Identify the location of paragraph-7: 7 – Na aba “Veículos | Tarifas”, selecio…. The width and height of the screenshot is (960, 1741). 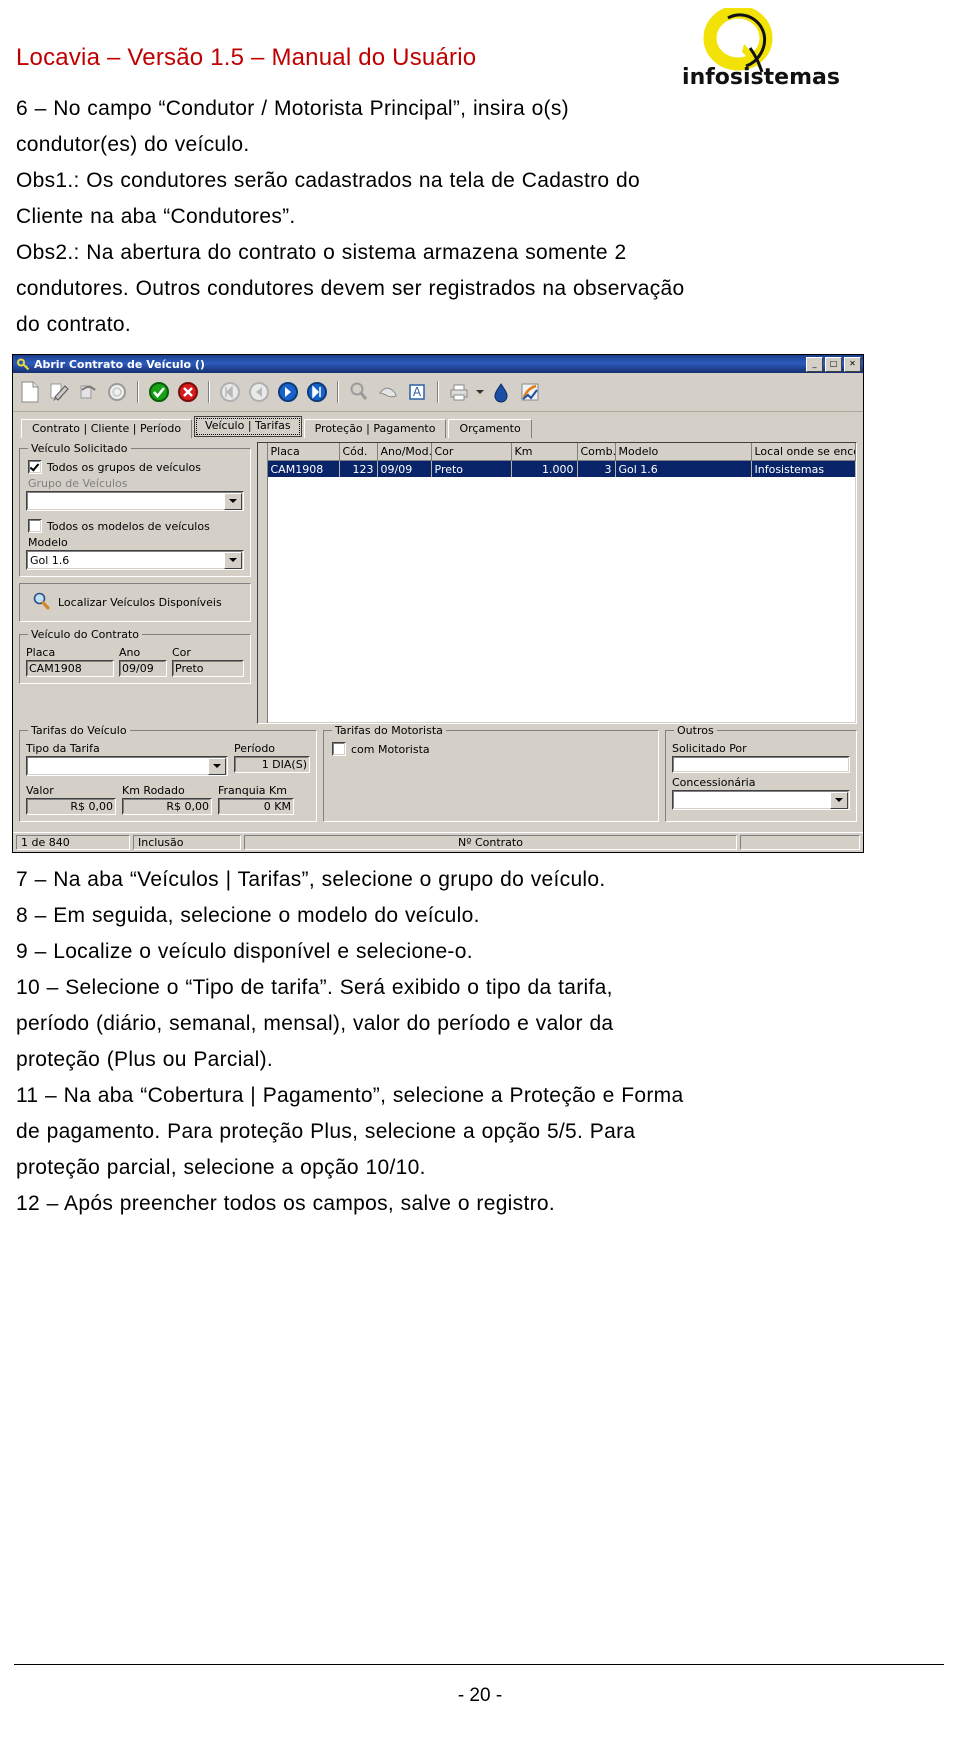
(311, 880).